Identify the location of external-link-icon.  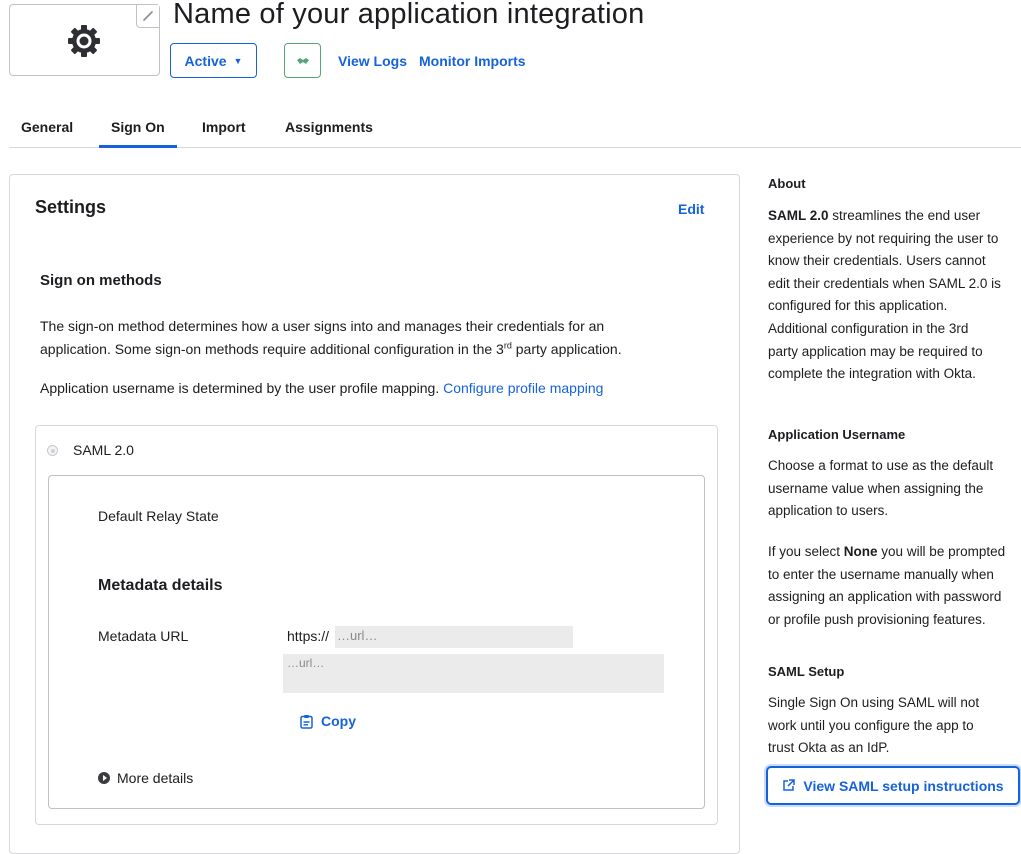
(789, 785).